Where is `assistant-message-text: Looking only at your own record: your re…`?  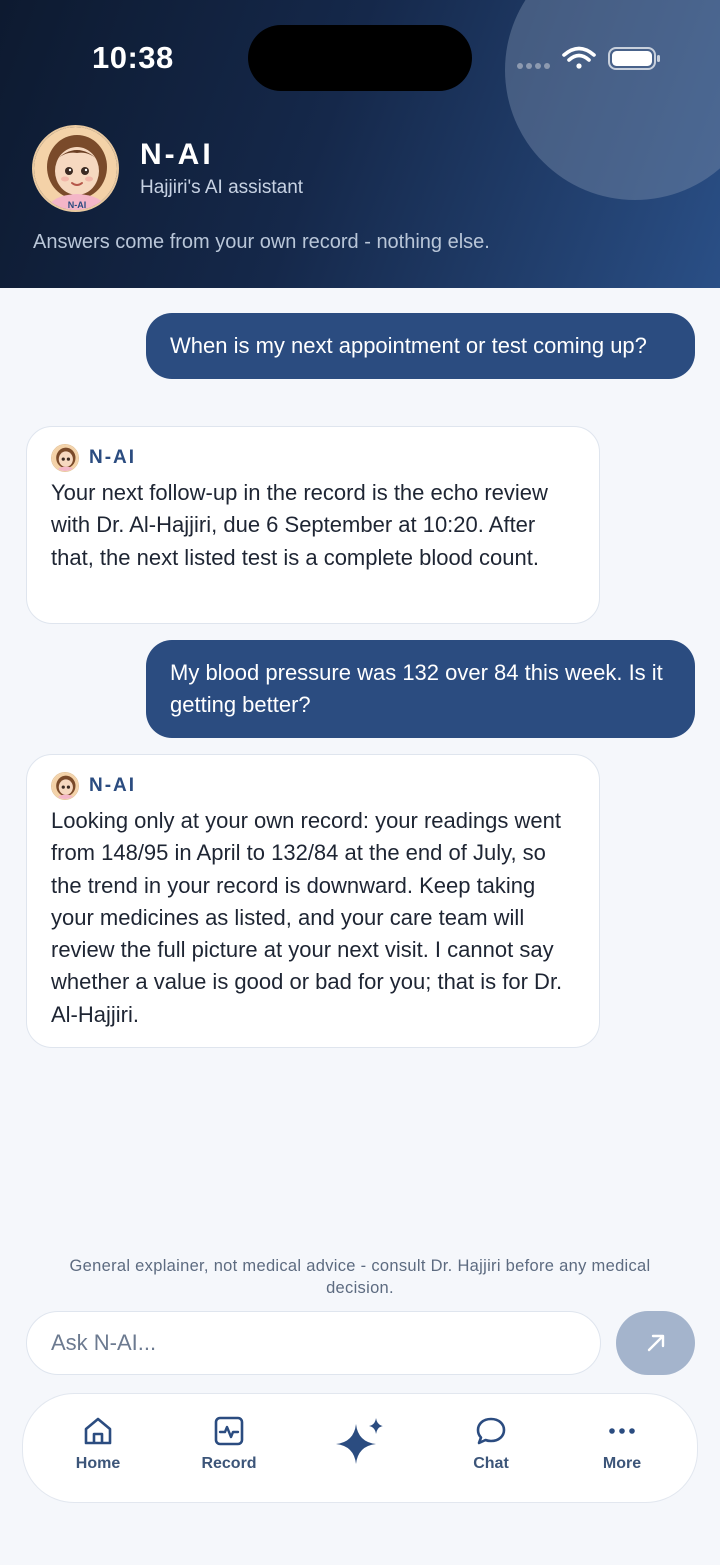 assistant-message-text: Looking only at your own record: your re… is located at coordinates (307, 917).